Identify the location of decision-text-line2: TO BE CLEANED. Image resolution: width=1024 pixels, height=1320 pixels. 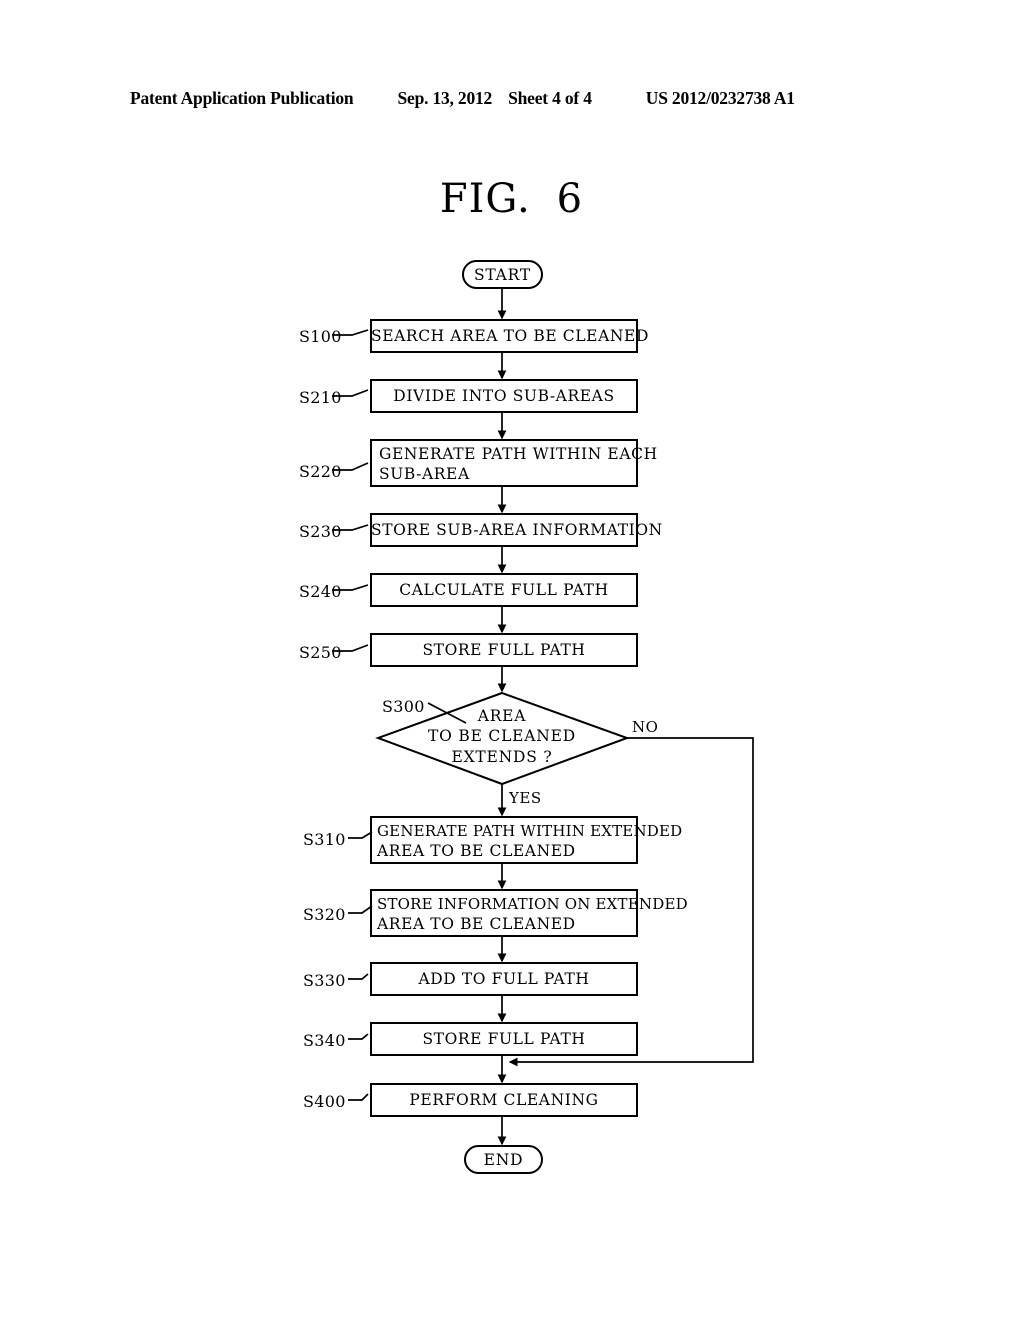
(502, 736).